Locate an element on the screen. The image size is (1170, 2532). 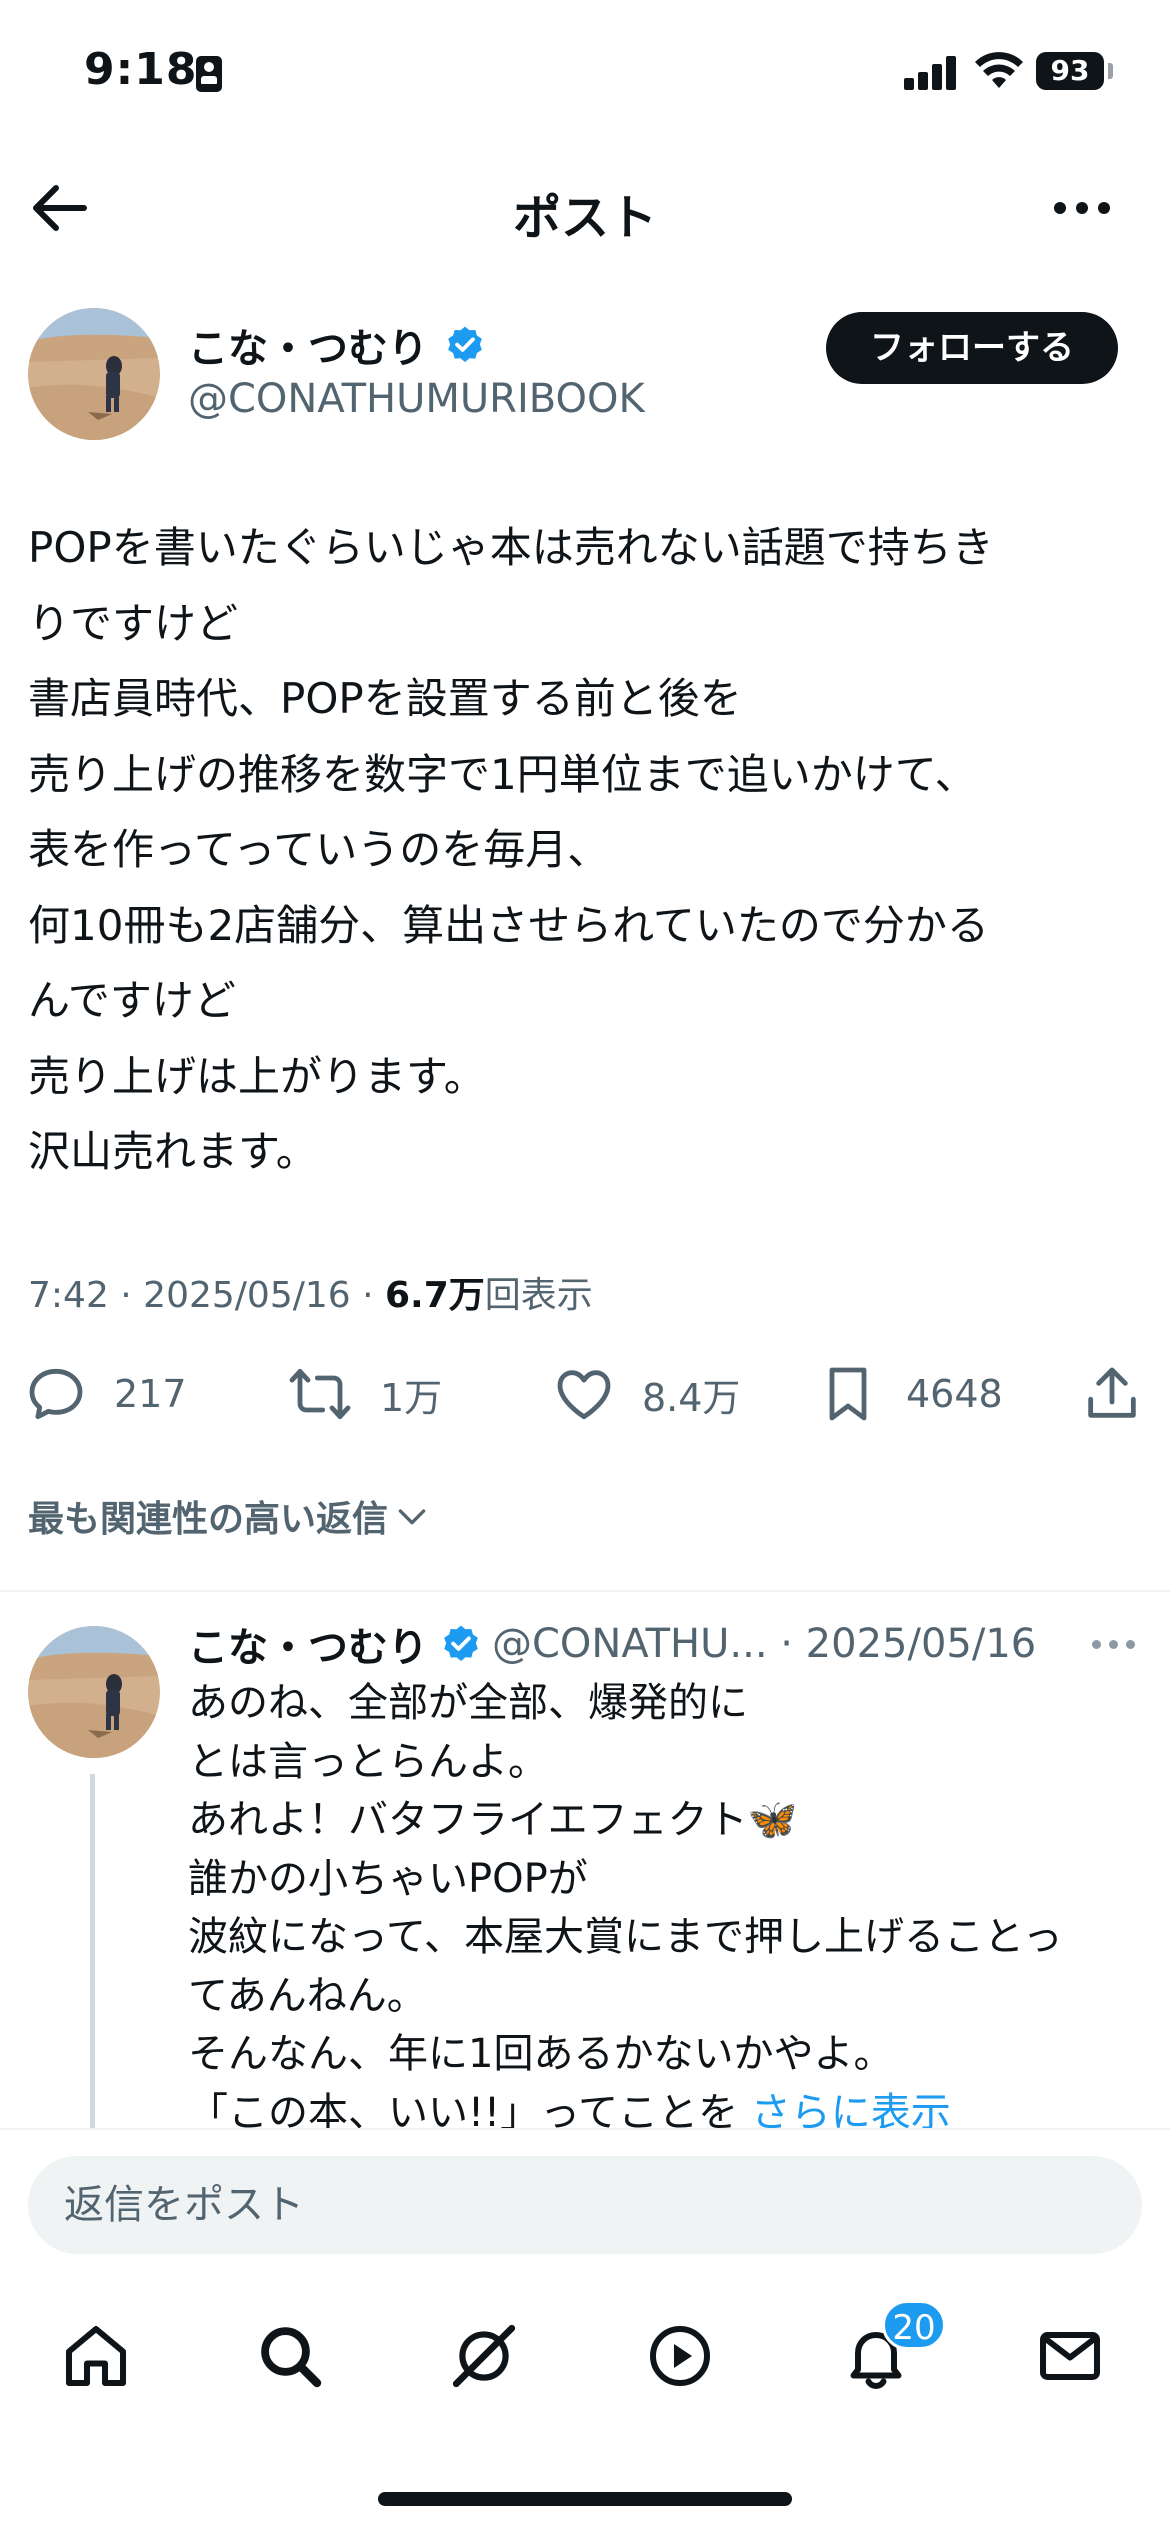
reply-more-options-button is located at coordinates (1114, 1646).